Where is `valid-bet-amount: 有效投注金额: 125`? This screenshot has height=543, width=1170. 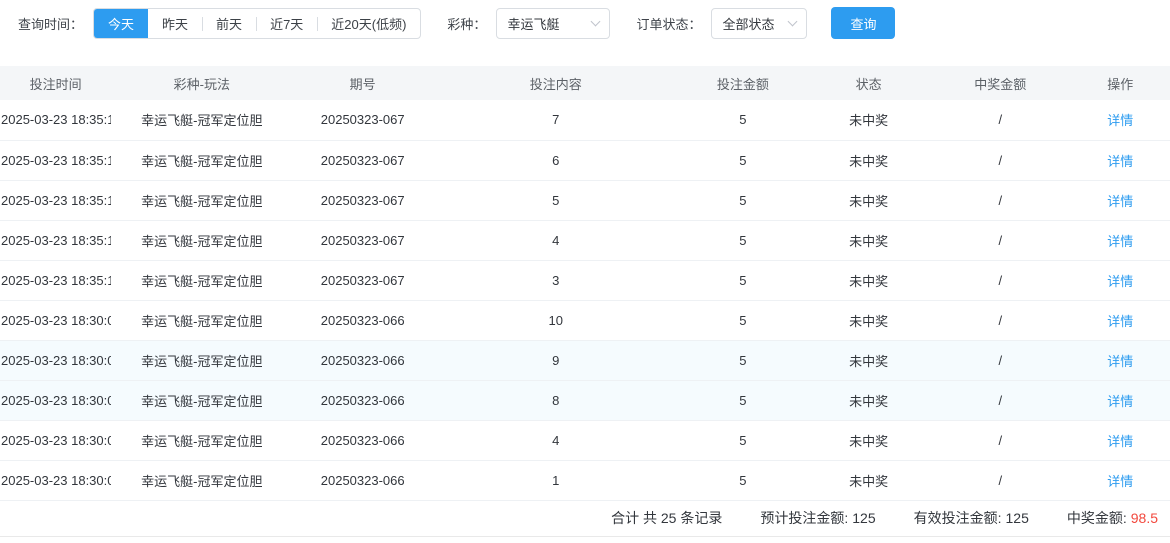
valid-bet-amount: 有效投注金额: 125 is located at coordinates (971, 518).